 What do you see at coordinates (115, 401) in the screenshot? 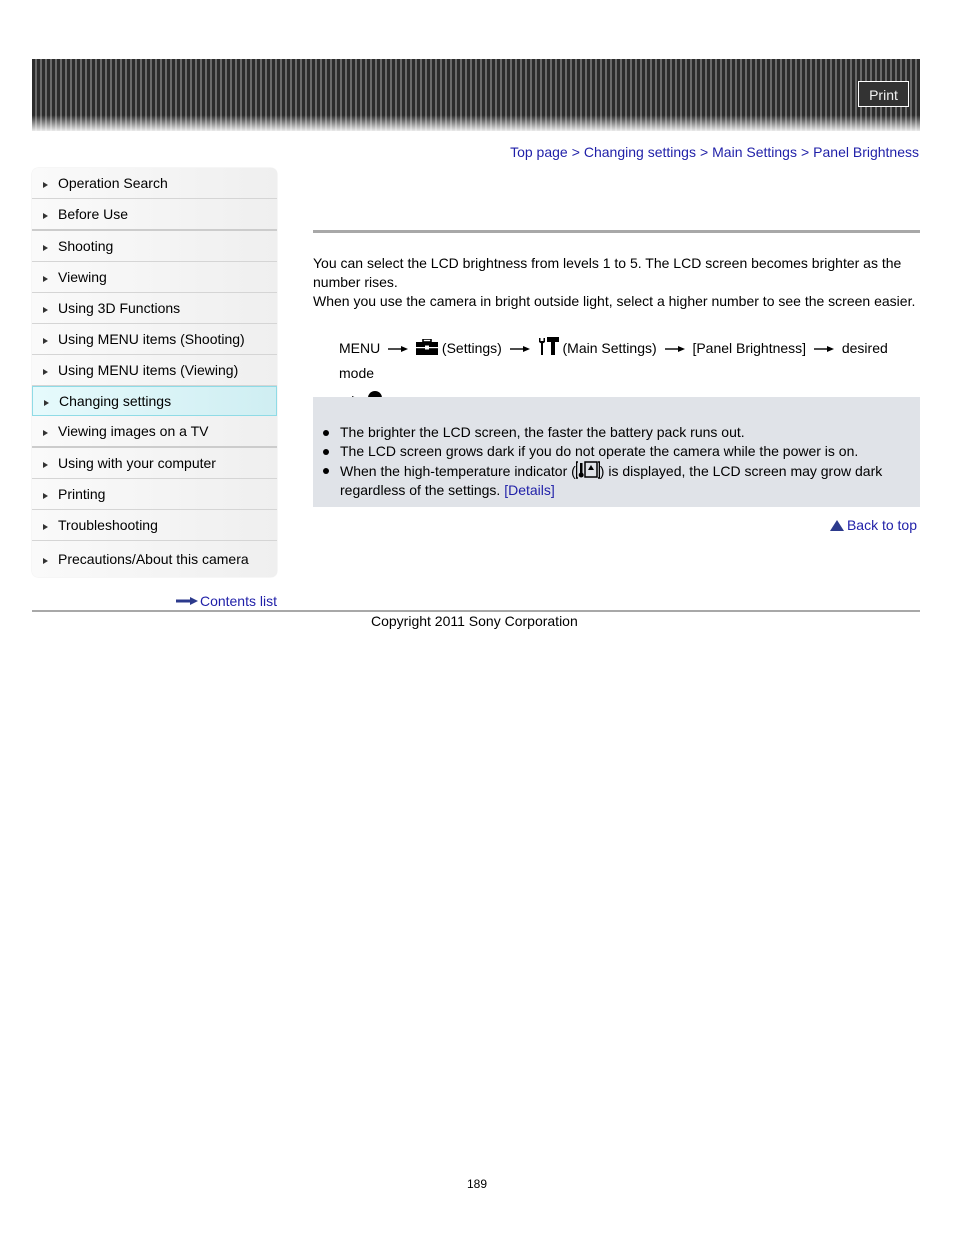
I see `sidebar-item-label: Changing settings` at bounding box center [115, 401].